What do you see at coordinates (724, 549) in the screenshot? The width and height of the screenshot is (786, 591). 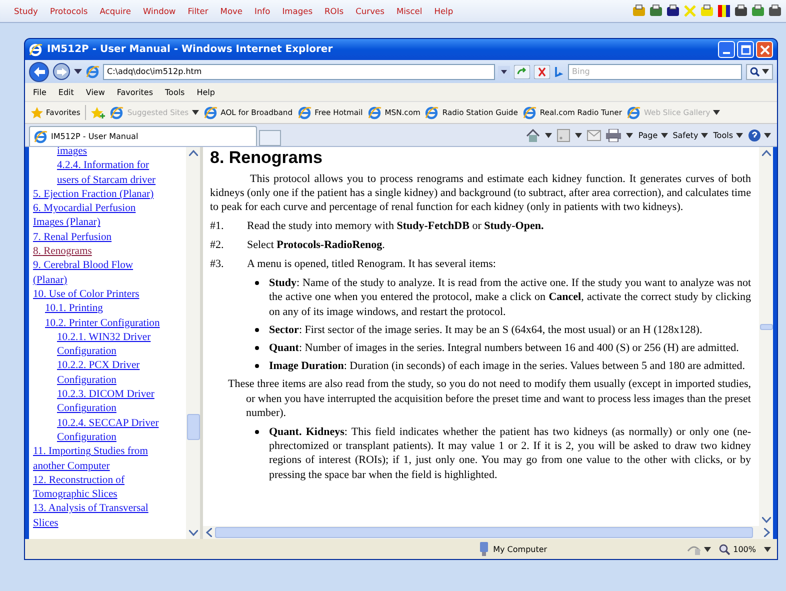 I see `magnifier-icon` at bounding box center [724, 549].